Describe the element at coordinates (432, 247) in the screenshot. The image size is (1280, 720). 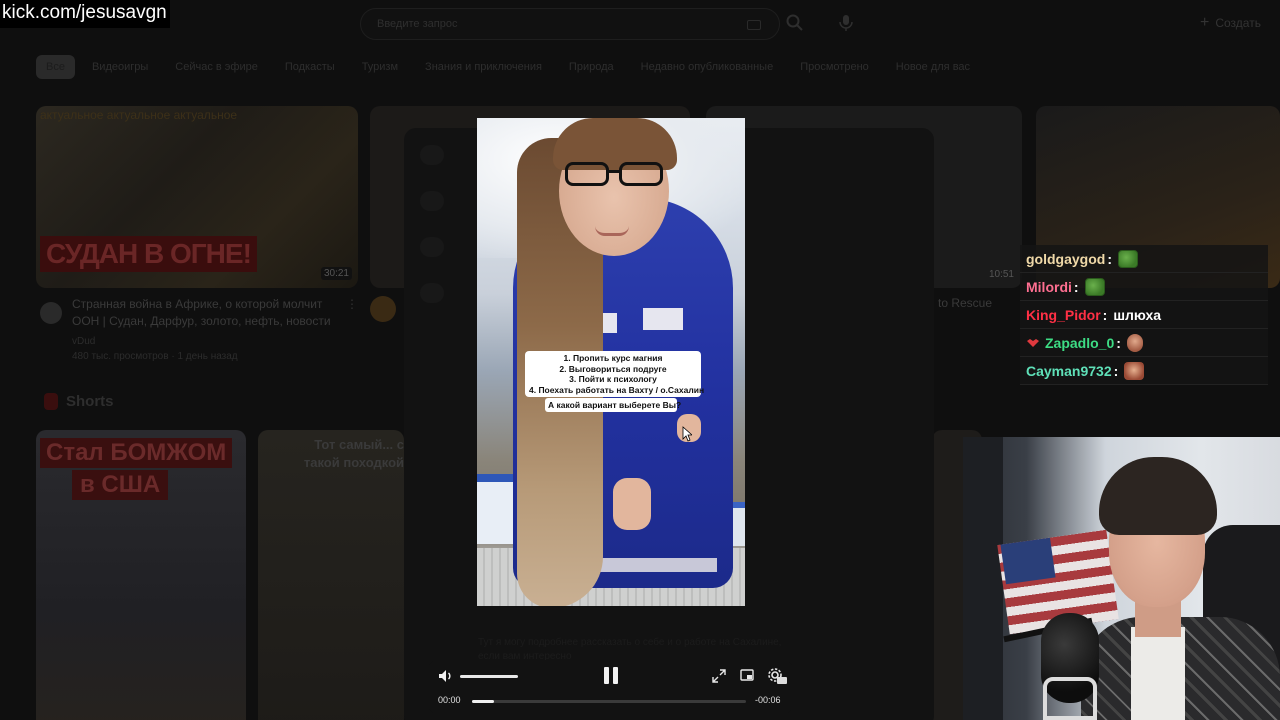
I see `comment-icon` at that location.